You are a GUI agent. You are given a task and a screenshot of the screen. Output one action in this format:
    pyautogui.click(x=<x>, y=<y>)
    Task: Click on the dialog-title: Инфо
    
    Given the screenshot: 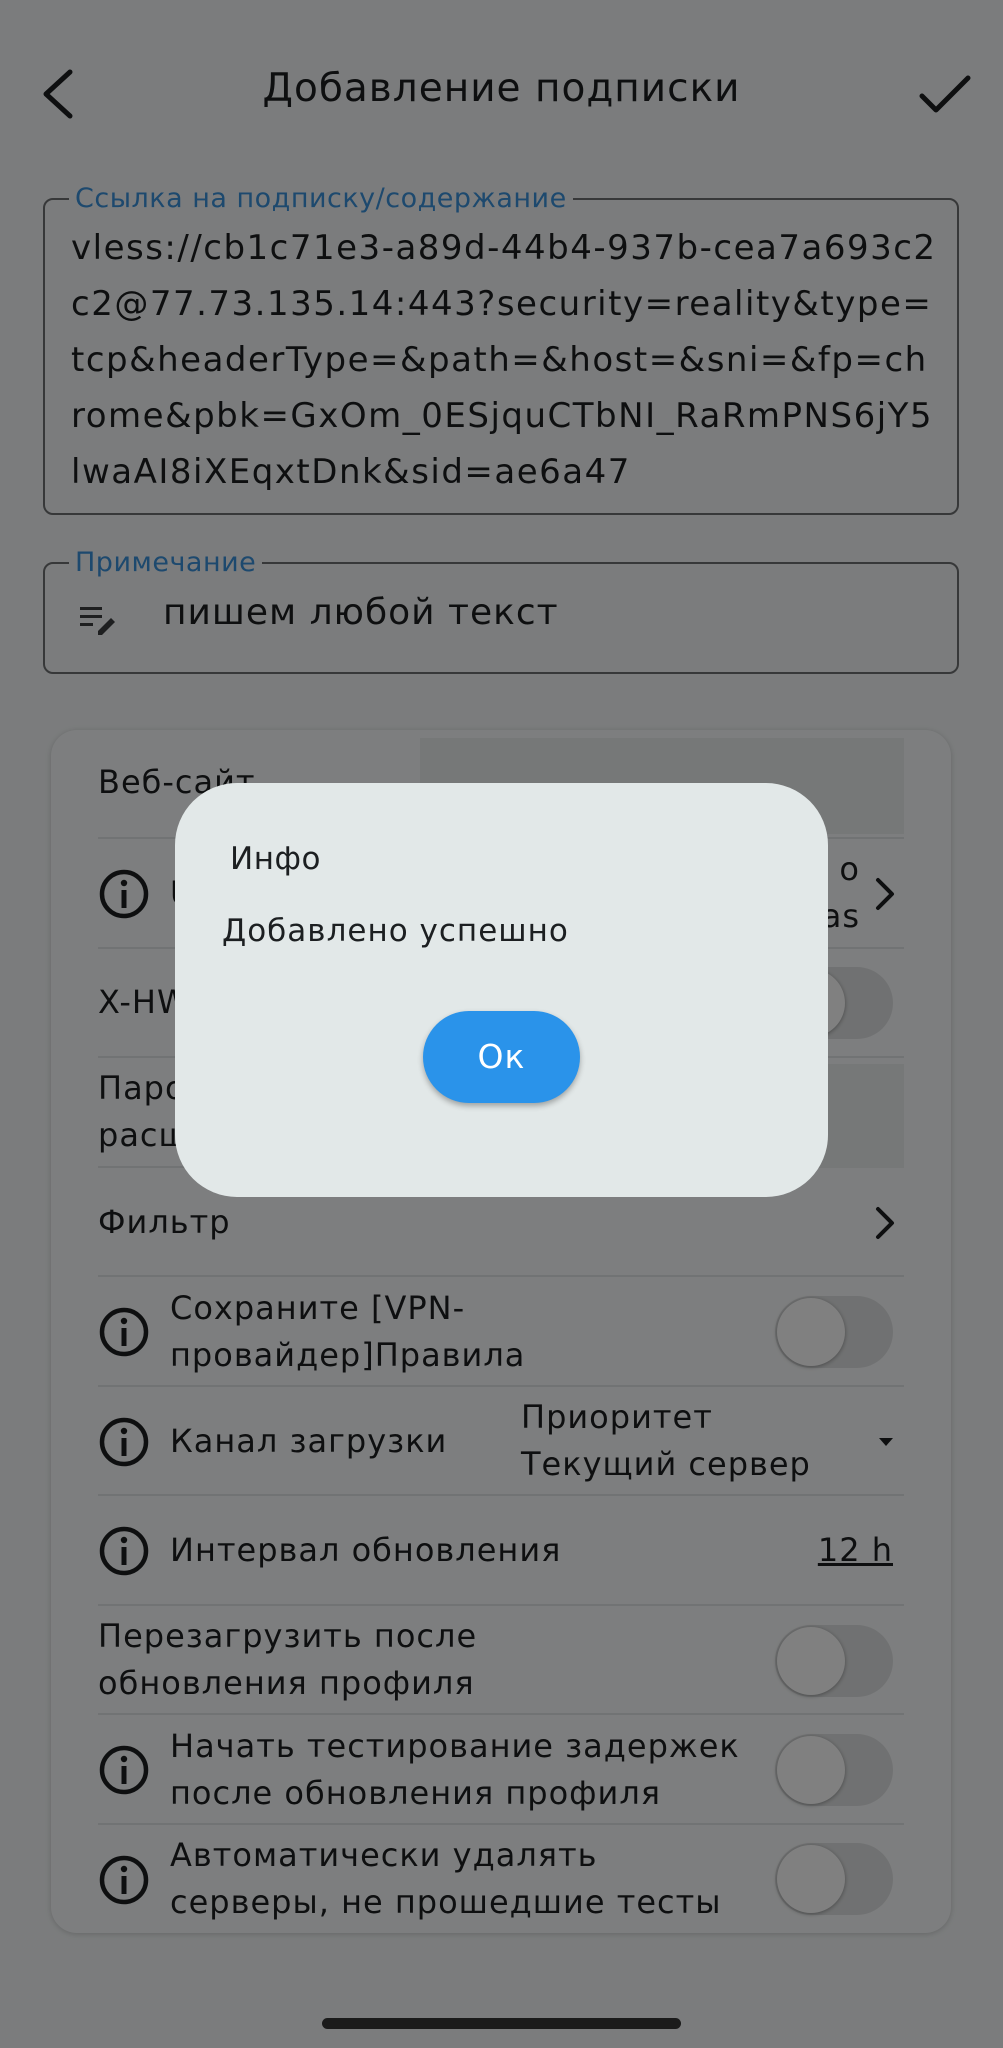 What is the action you would take?
    pyautogui.click(x=275, y=859)
    